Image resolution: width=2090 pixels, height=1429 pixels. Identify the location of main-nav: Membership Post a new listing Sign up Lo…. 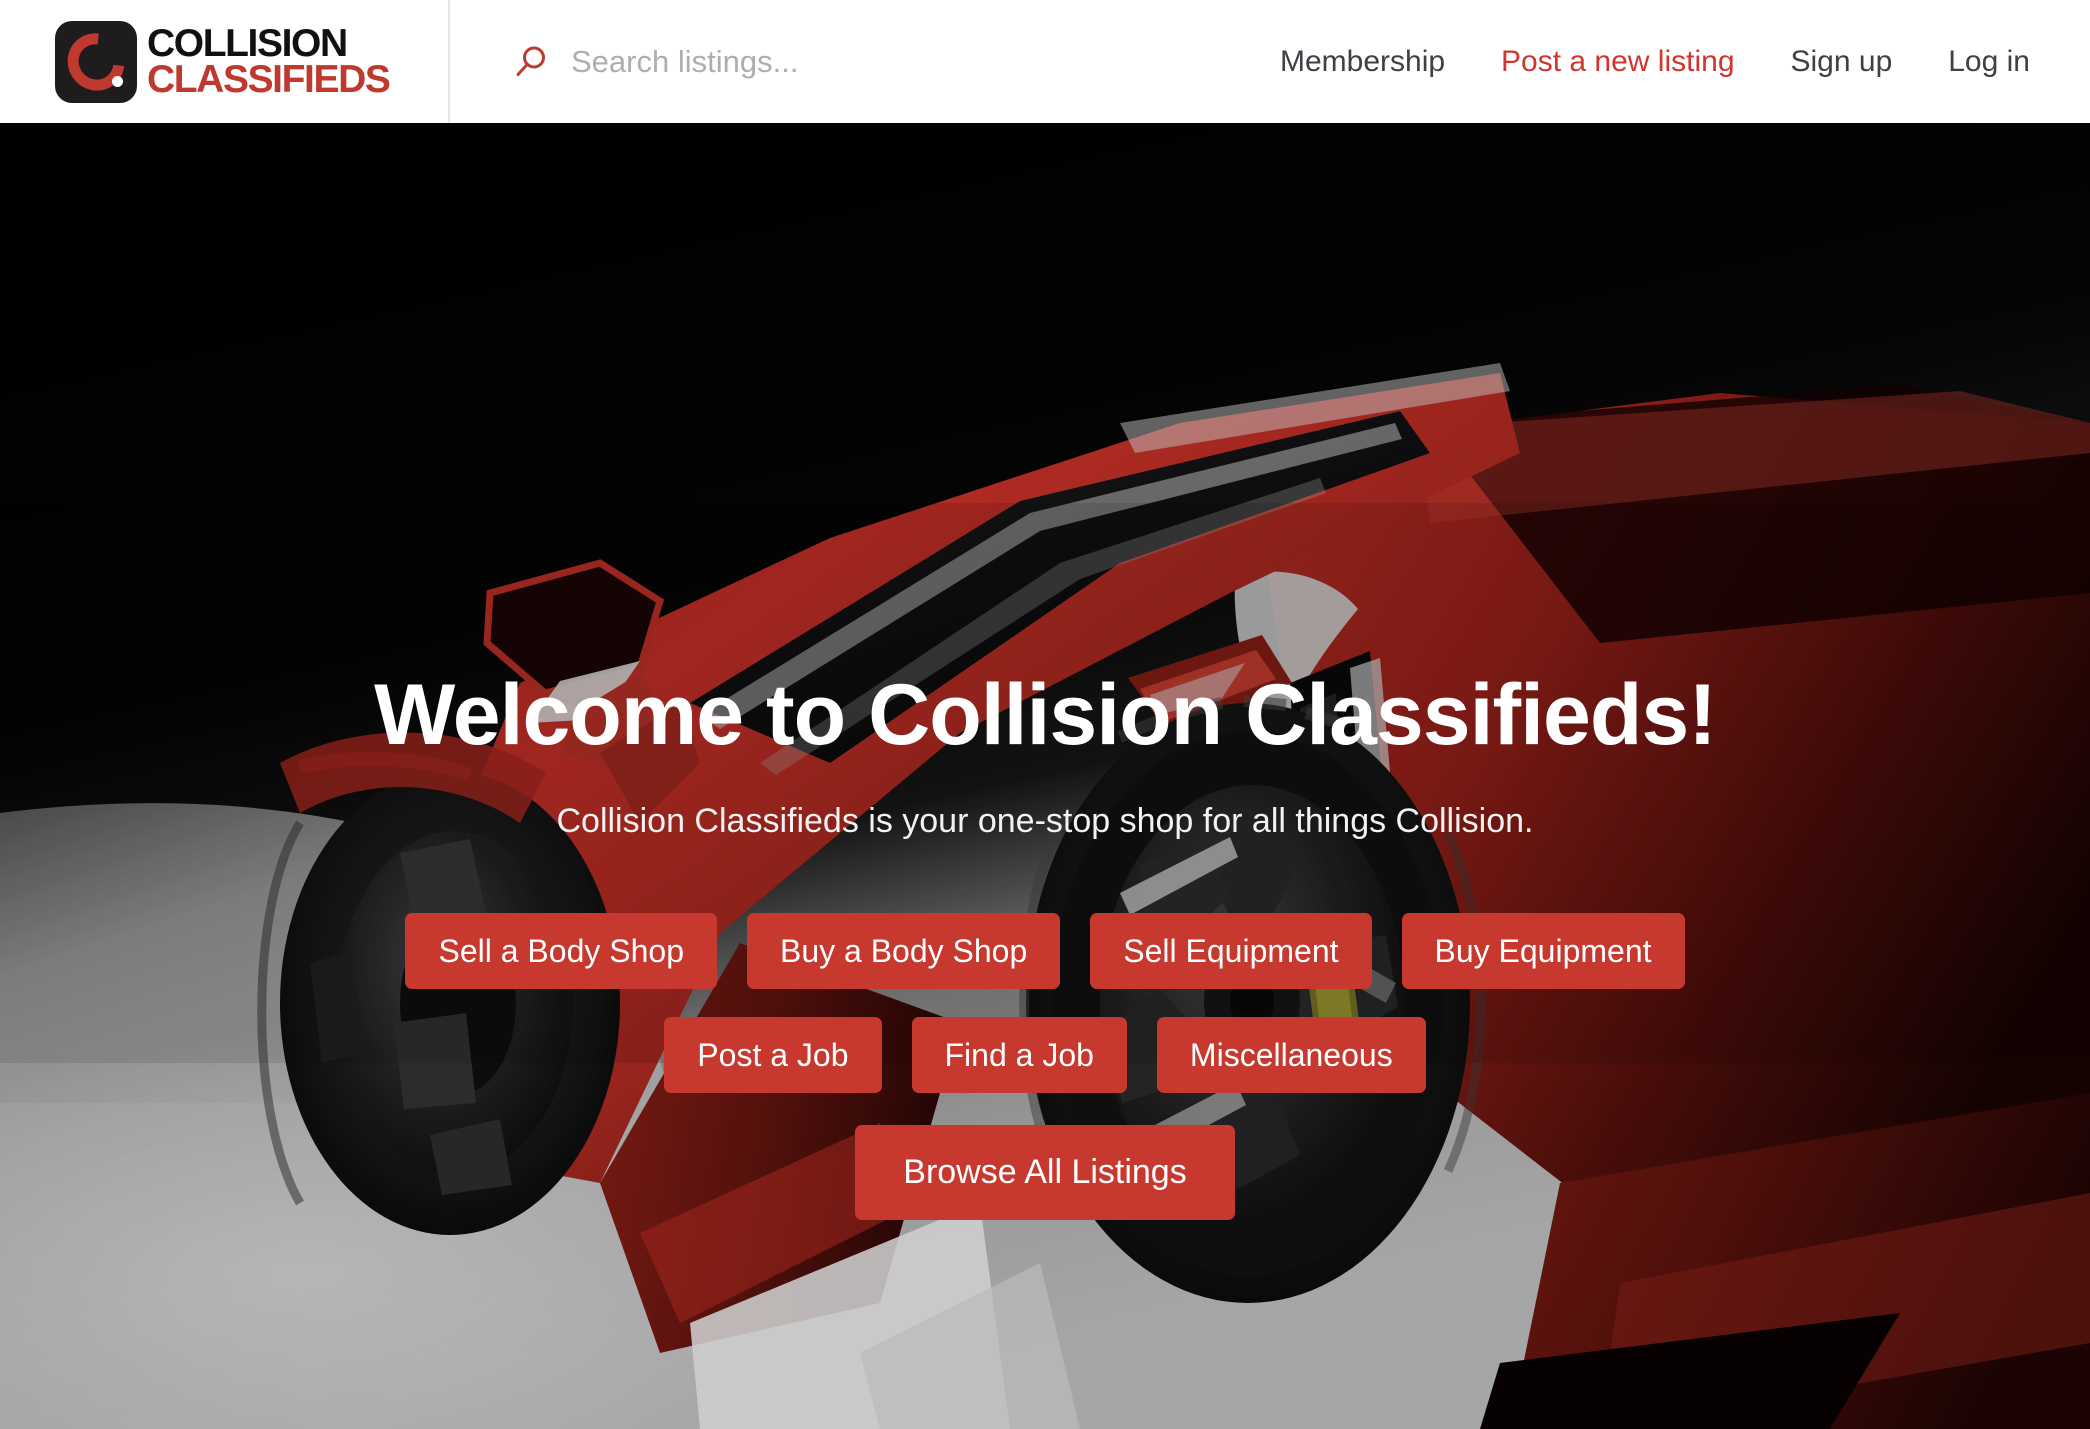
(1685, 62).